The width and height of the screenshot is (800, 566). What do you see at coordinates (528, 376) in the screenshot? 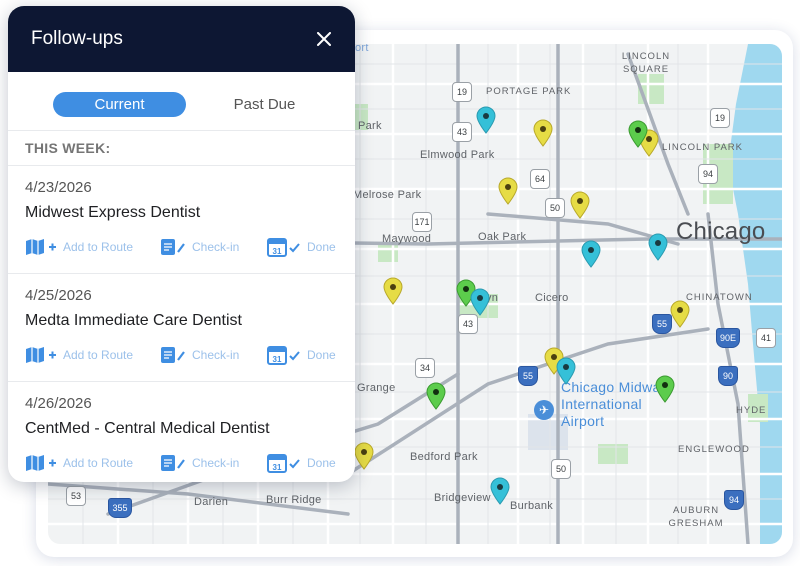
I see `highway-shield: 55` at bounding box center [528, 376].